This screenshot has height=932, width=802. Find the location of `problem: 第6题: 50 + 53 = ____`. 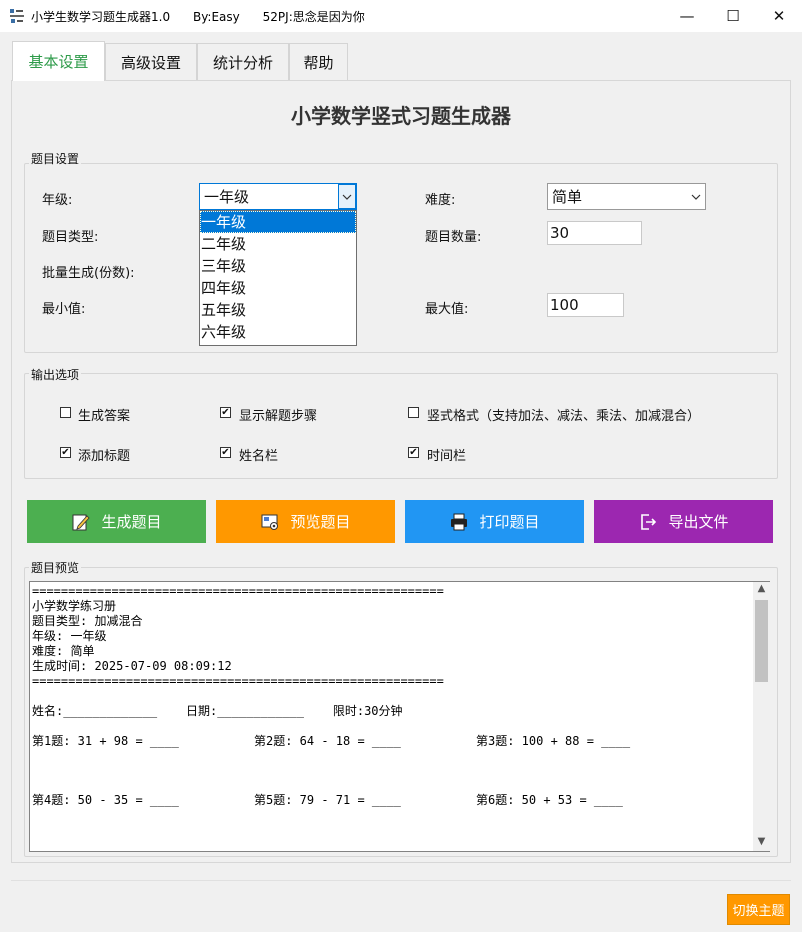

problem: 第6题: 50 + 53 = ____ is located at coordinates (549, 800).